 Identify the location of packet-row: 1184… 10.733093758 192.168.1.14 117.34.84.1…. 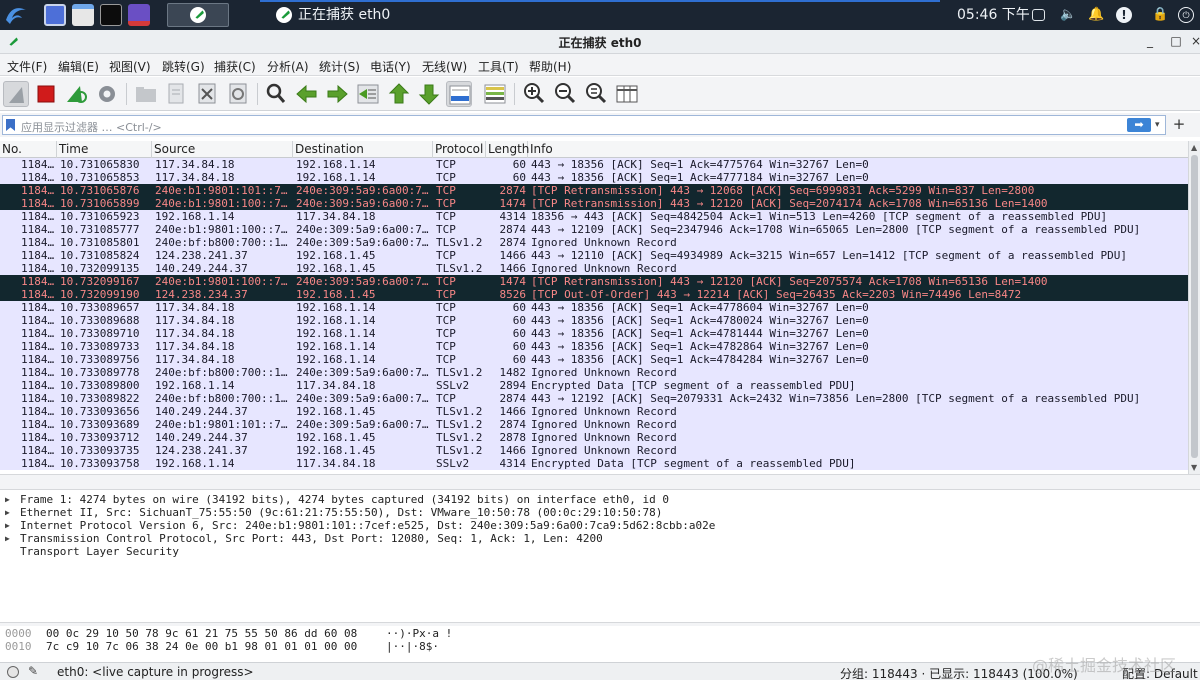
(594, 463).